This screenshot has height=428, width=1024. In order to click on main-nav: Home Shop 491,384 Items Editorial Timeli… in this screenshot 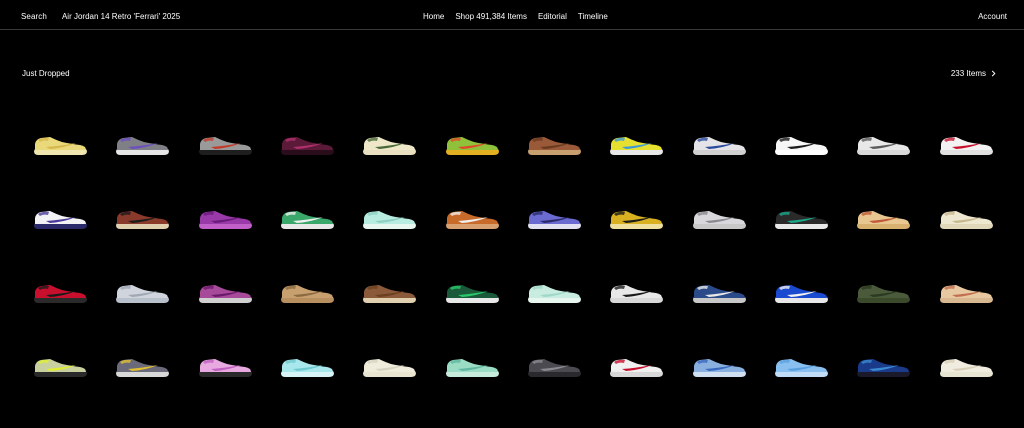, I will do `click(515, 16)`.